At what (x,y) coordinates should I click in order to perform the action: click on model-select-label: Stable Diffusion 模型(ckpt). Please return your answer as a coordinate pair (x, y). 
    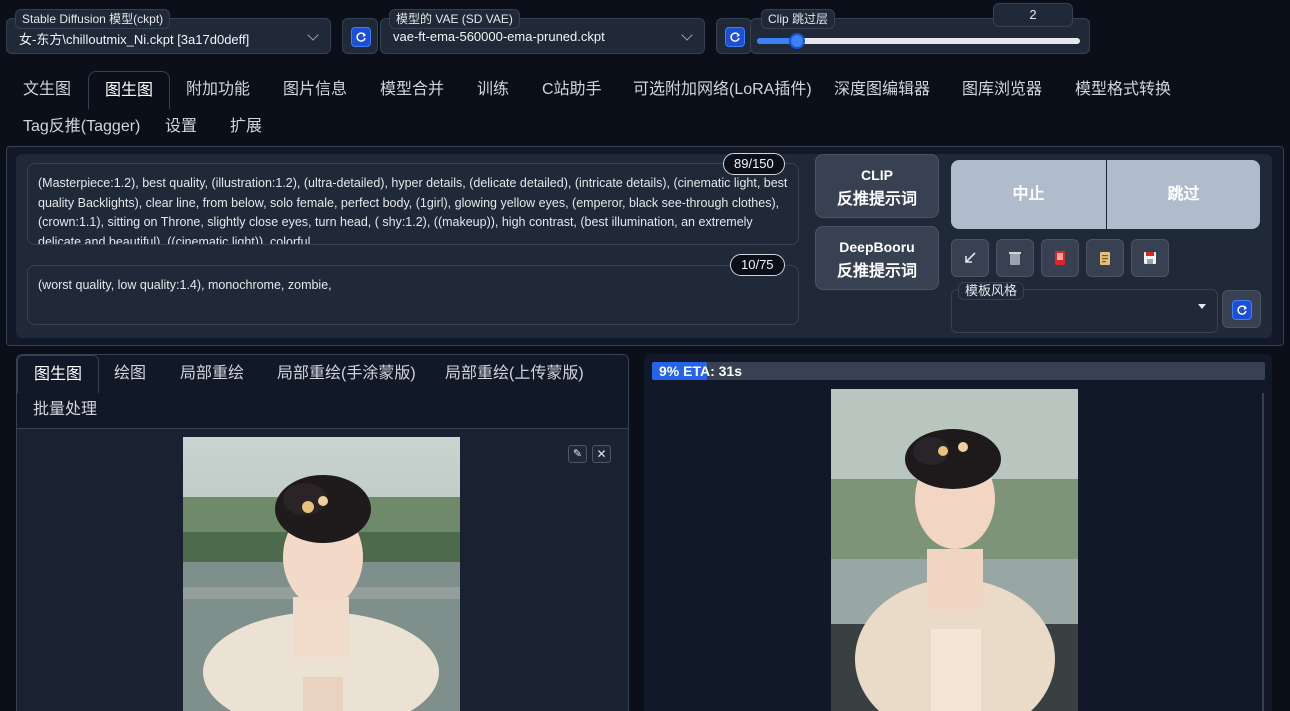
    Looking at the image, I should click on (93, 19).